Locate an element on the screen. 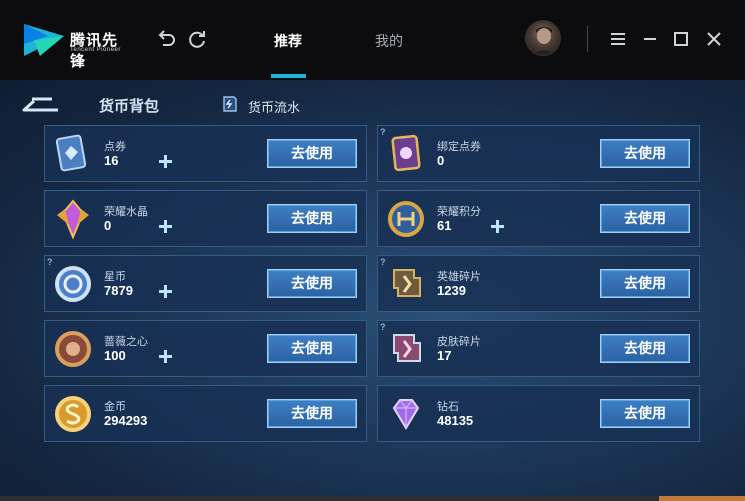 This screenshot has width=745, height=501. hero-fragment-icon is located at coordinates (407, 283).